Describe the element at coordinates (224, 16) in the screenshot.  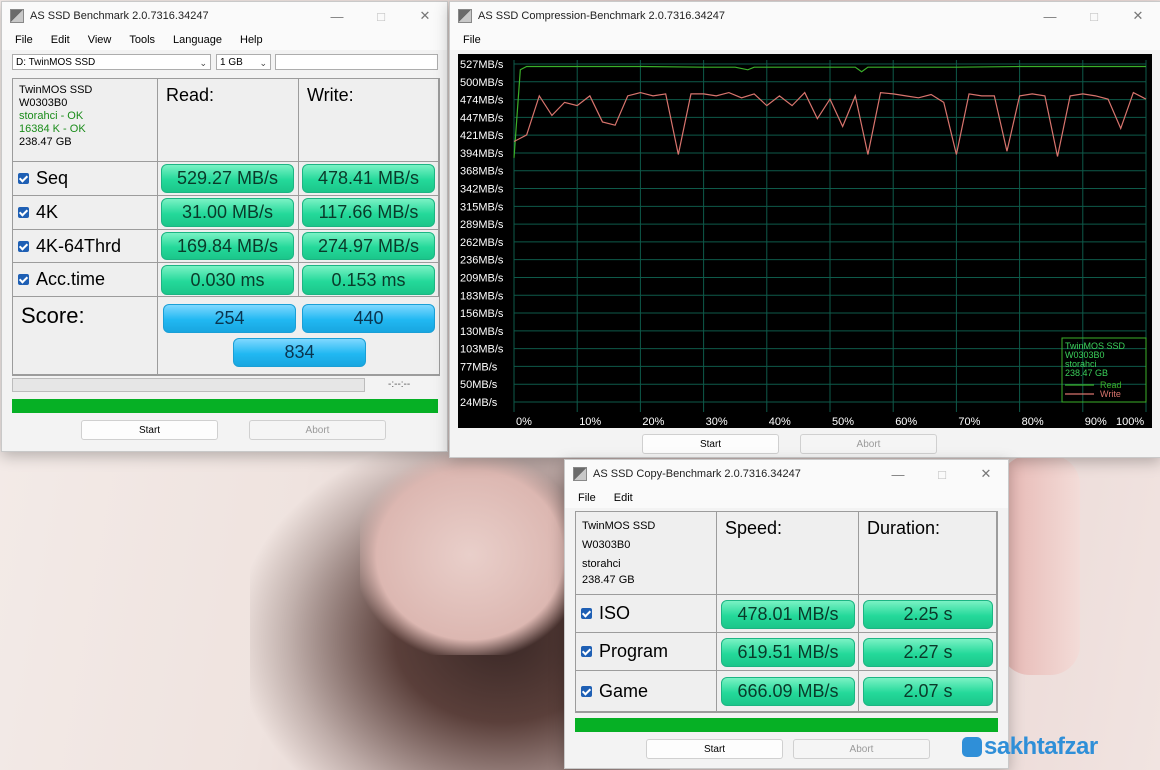
I see `benchmark-titlebar: AS SSD Benchmark 2.0.7316.34247 — □ ✕` at that location.